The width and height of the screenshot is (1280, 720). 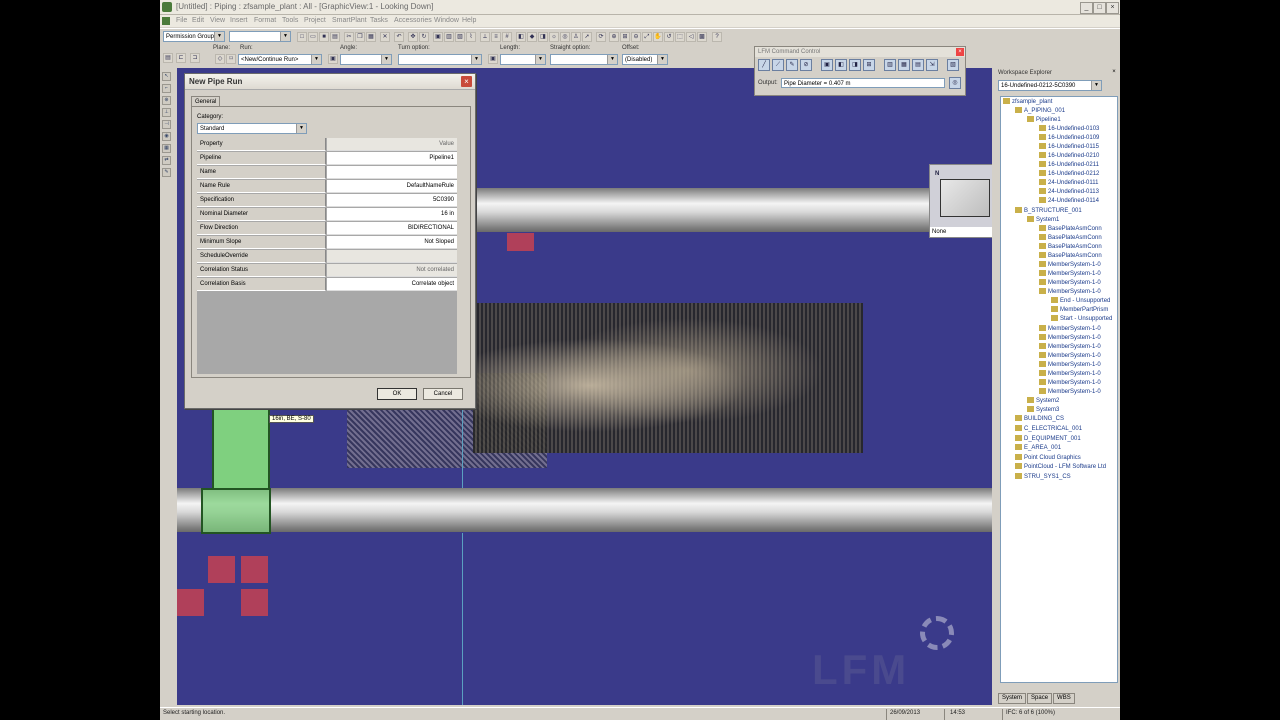 I want to click on tree-item: 16-Undefined-0212, so click(x=1069, y=174).